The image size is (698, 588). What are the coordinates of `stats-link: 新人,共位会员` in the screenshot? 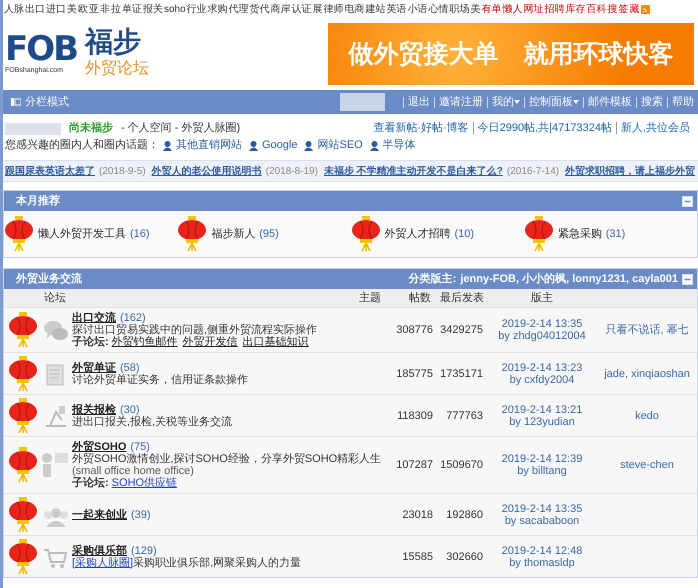 It's located at (655, 128).